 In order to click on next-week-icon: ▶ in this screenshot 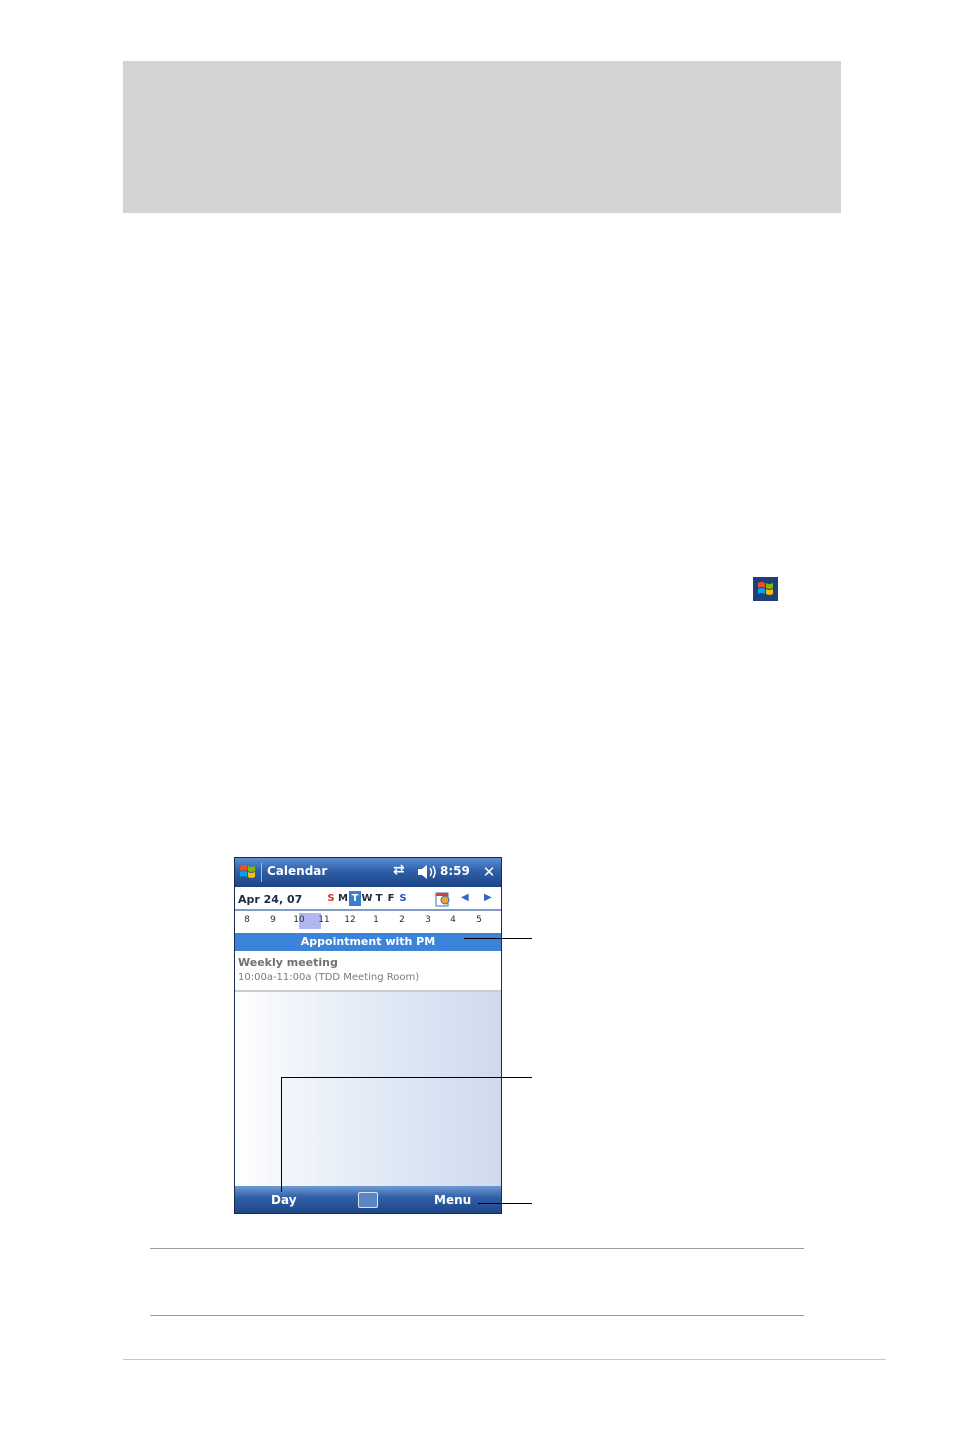, I will do `click(488, 897)`.